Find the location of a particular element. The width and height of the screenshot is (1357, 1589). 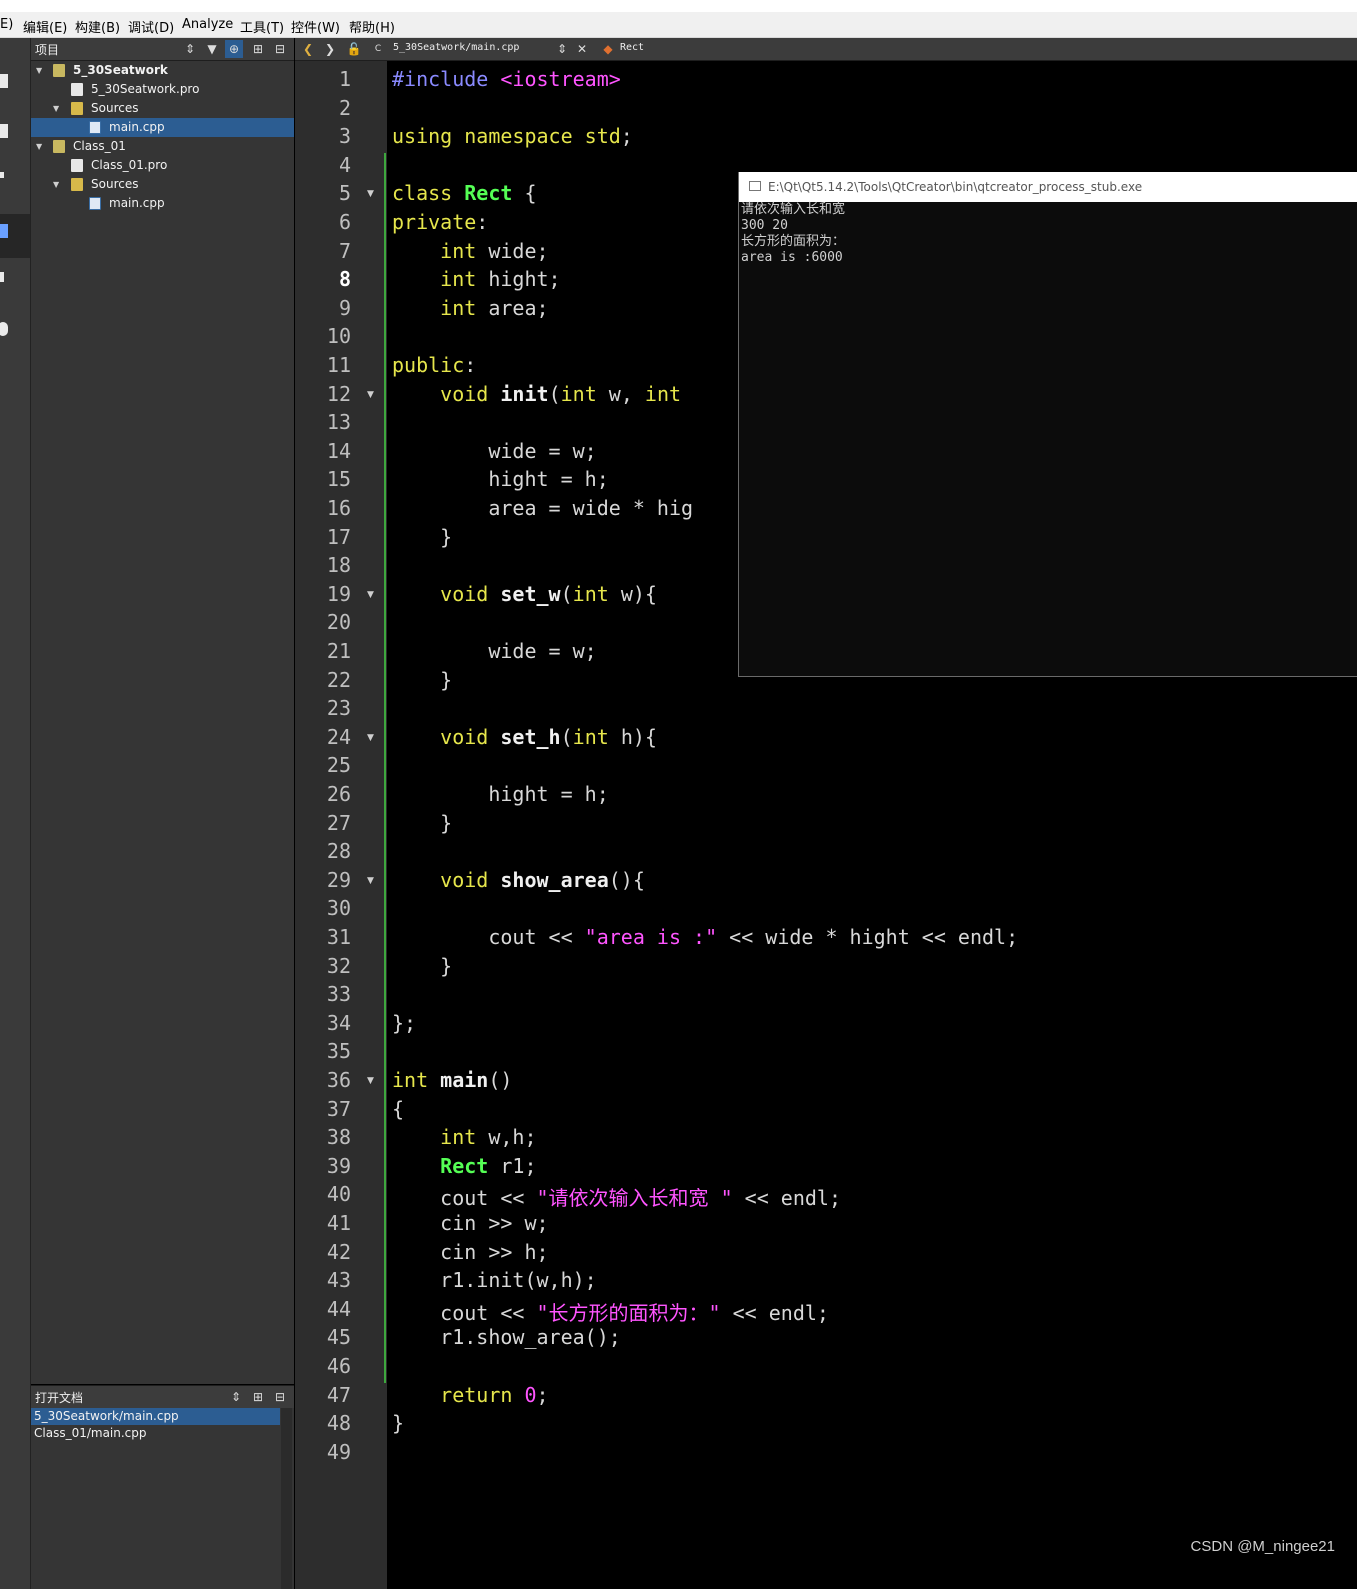

mode-edit is located at coordinates (15, 138).